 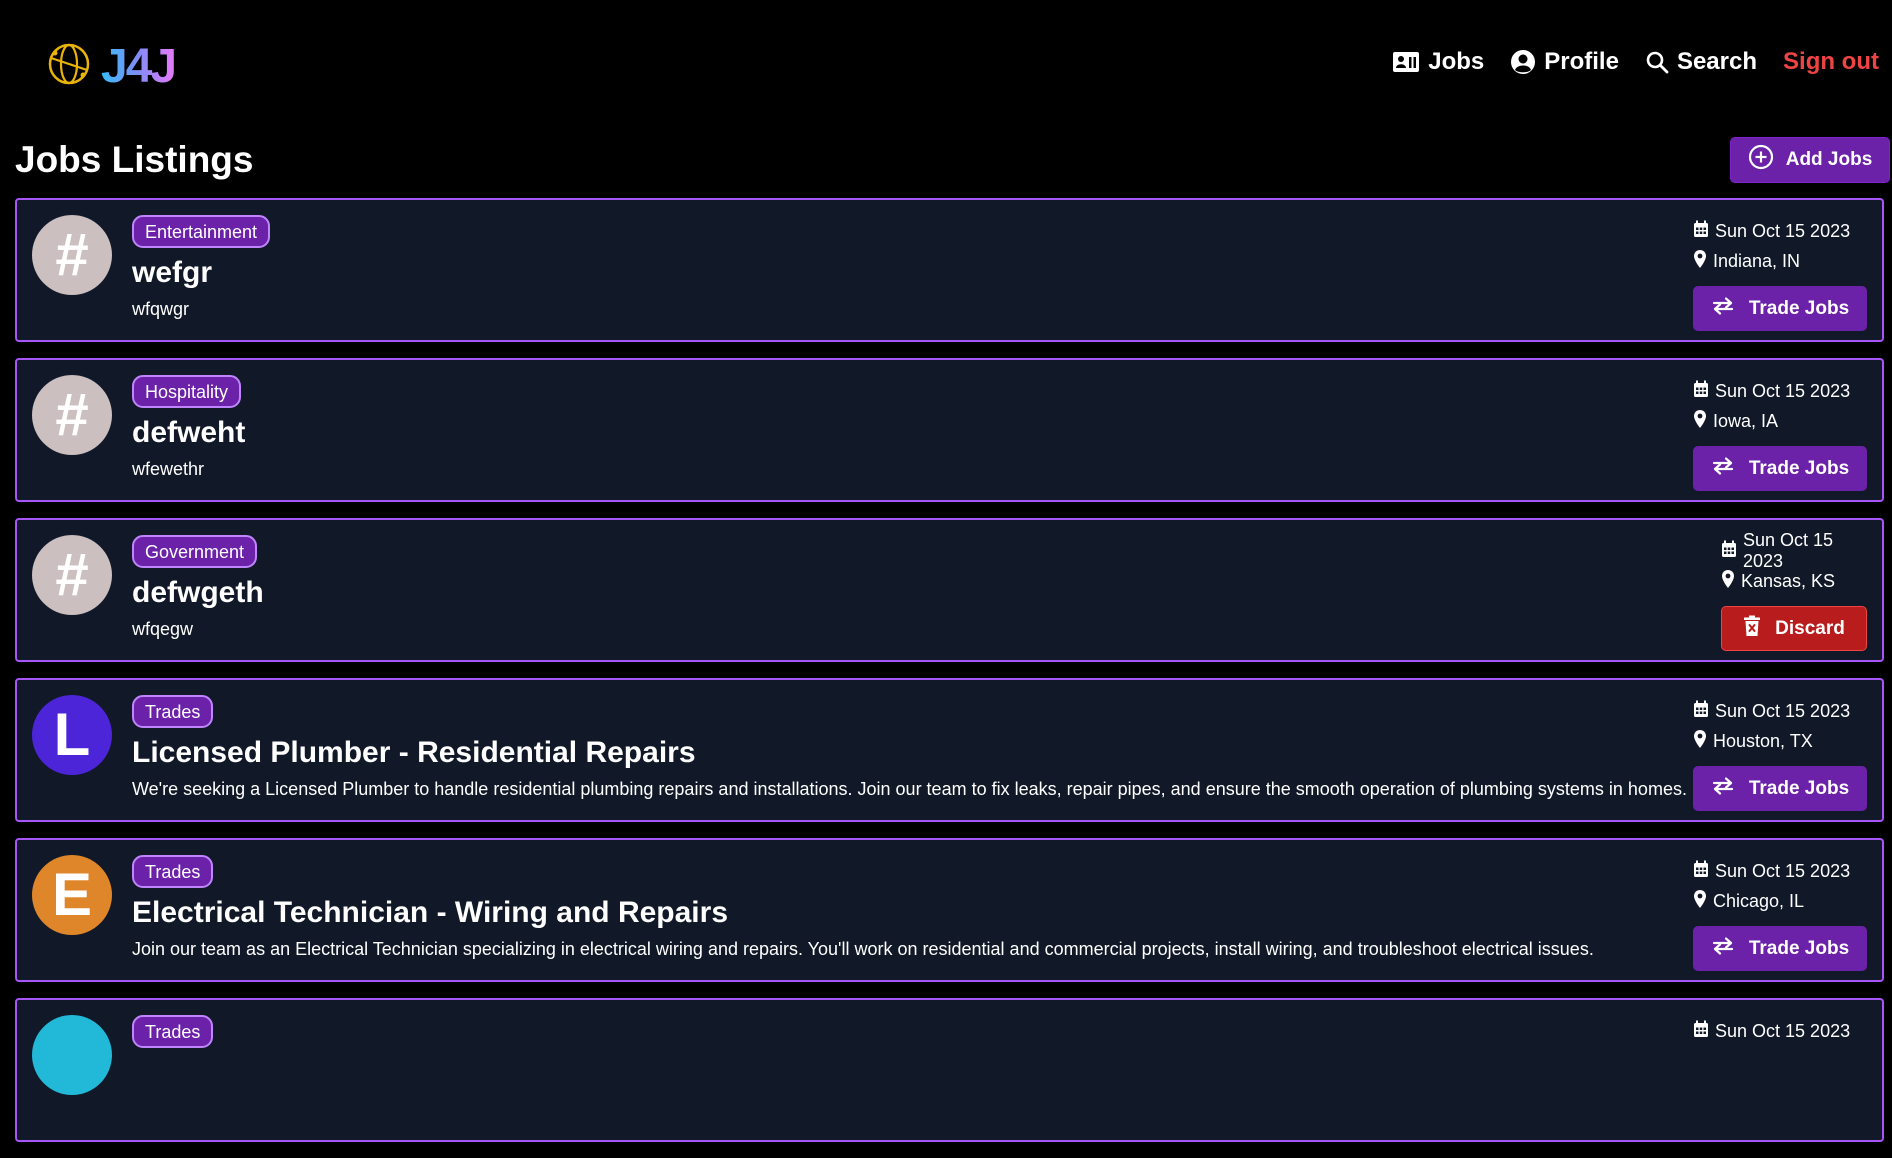 What do you see at coordinates (172, 273) in the screenshot?
I see `job-title: wefgr` at bounding box center [172, 273].